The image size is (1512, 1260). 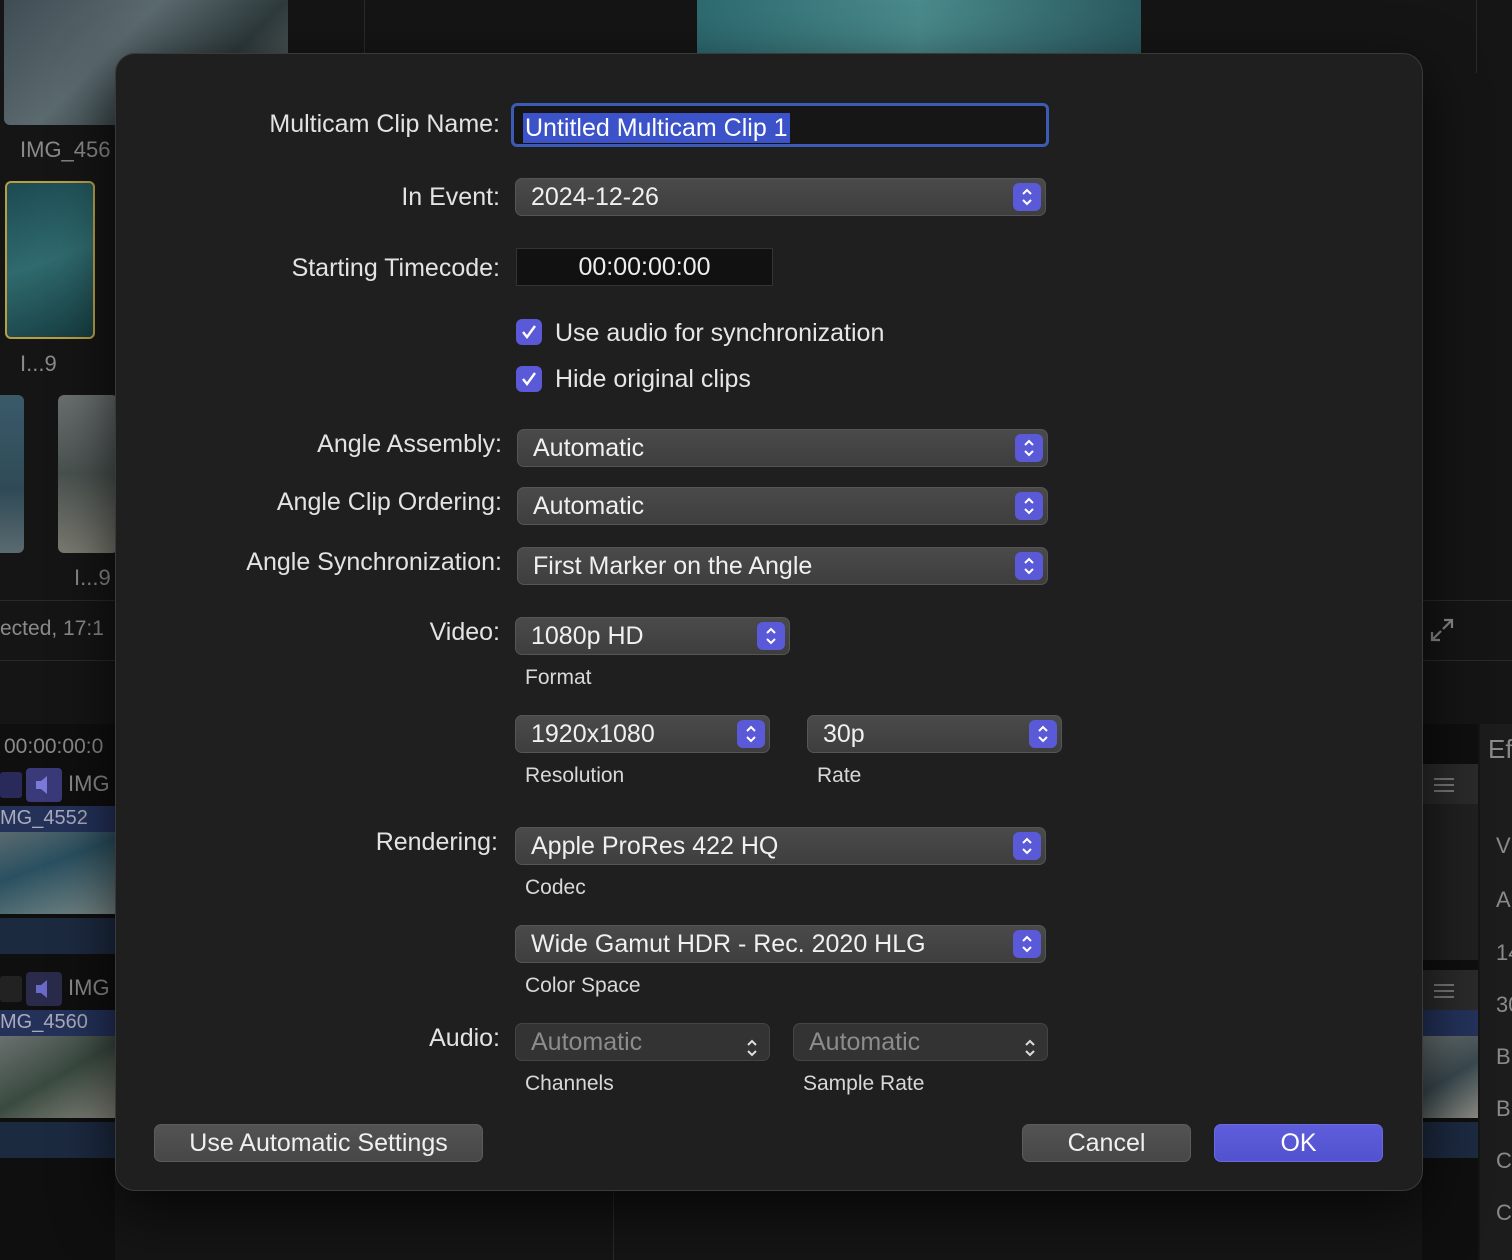 What do you see at coordinates (593, 734) in the screenshot?
I see `resolution-value: 1920x1080` at bounding box center [593, 734].